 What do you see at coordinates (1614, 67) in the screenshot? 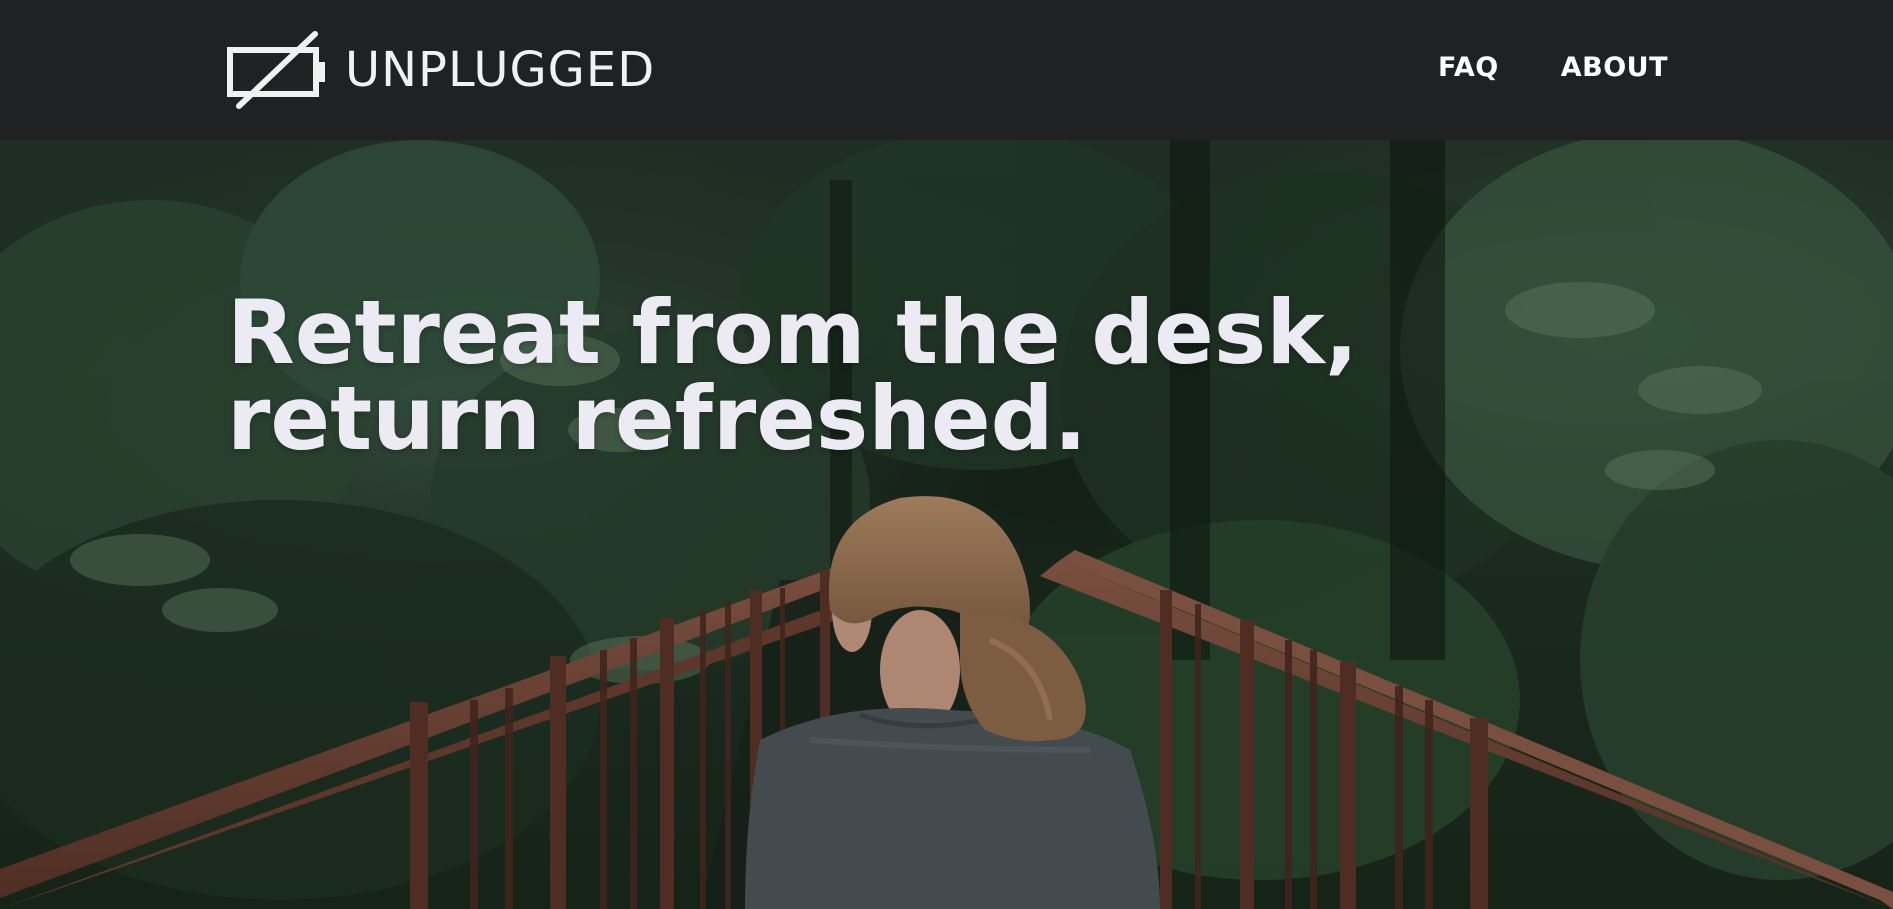
I see `nav-link-about: ABOUT` at bounding box center [1614, 67].